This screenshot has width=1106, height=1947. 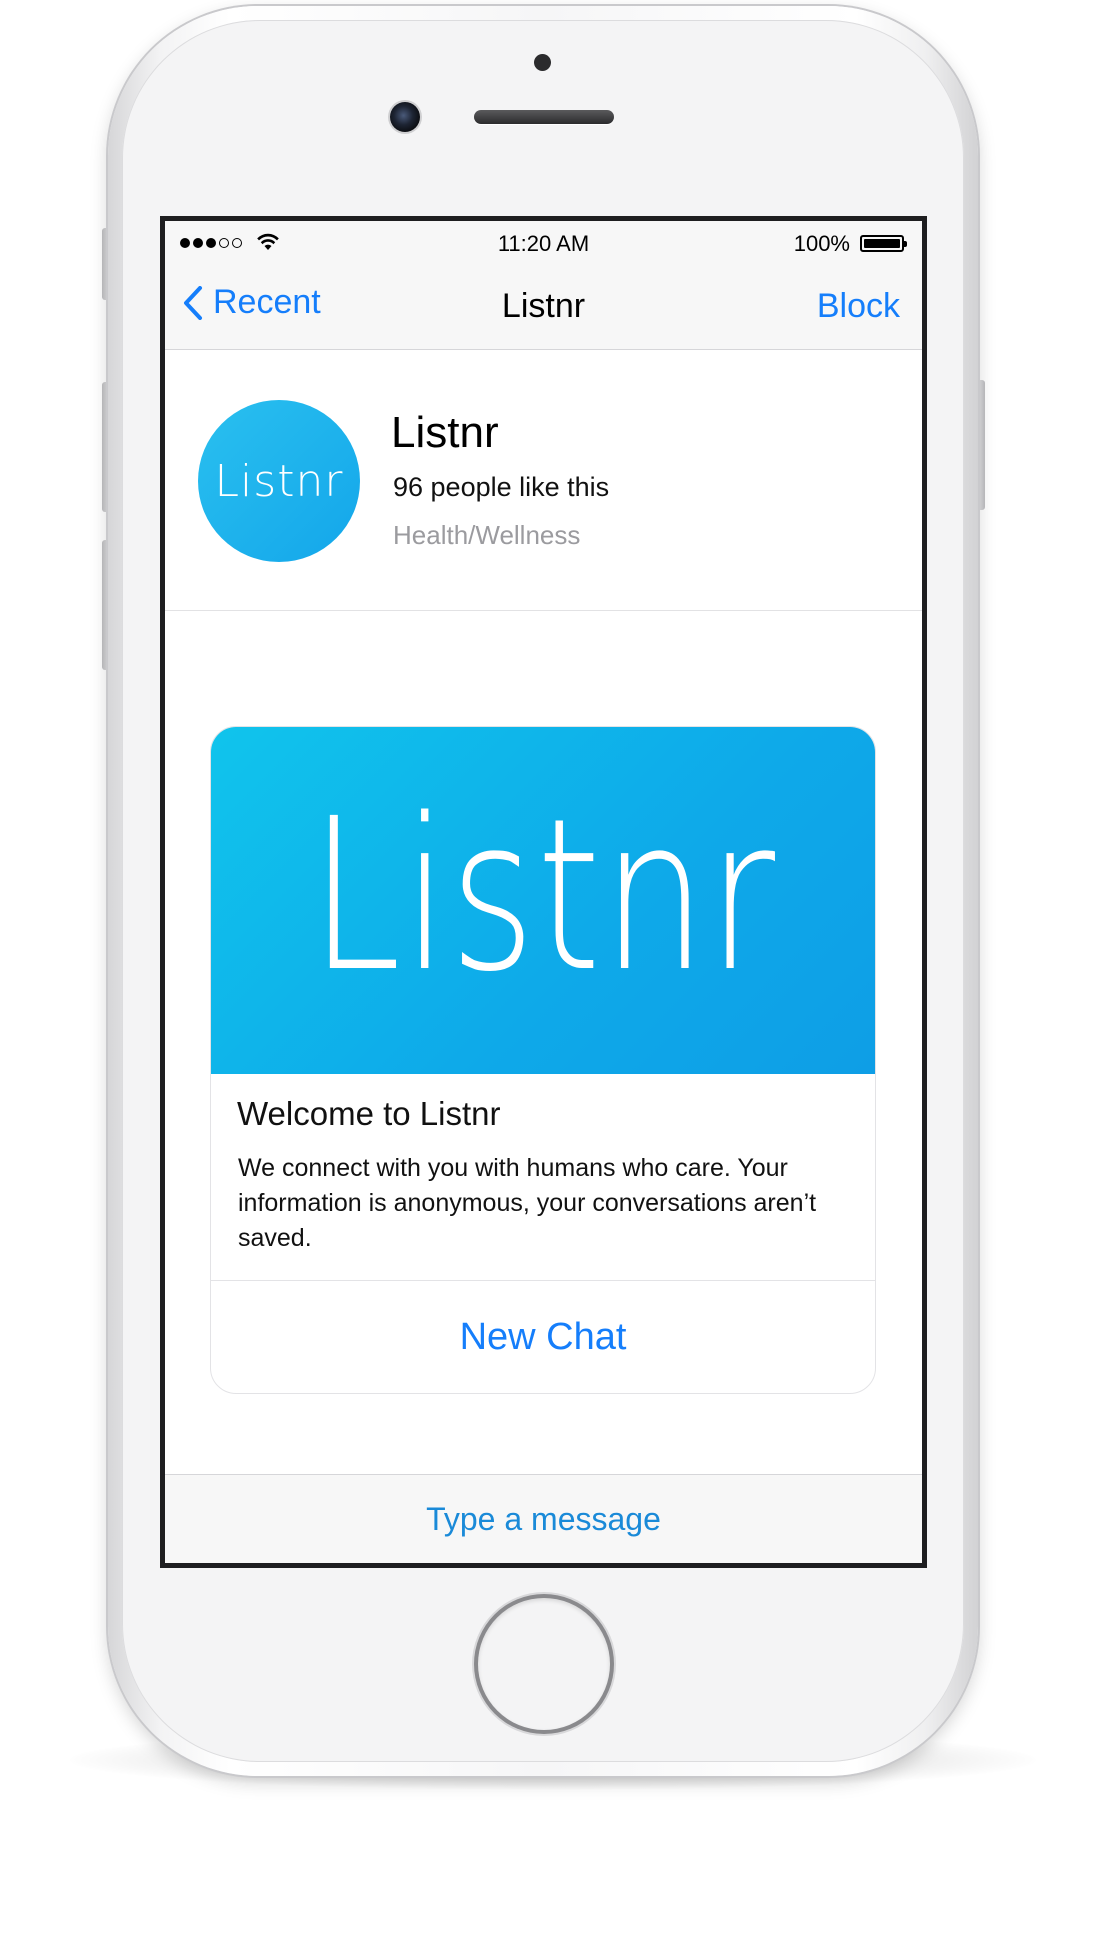 I want to click on navigation-bar: Recent Listnr Block, so click(x=543, y=307).